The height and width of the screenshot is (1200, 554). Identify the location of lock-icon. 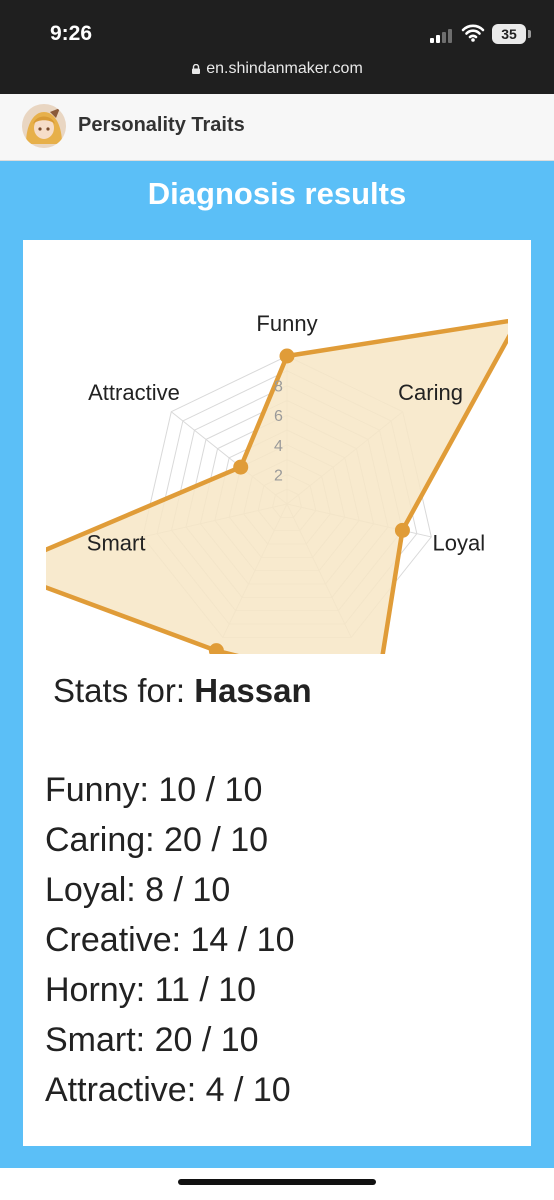
(196, 69).